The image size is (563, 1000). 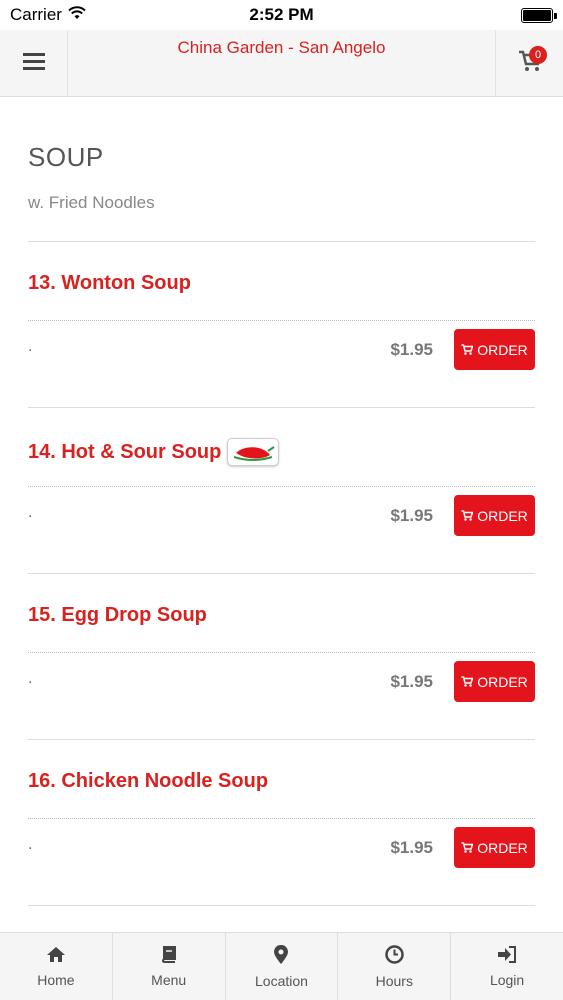 What do you see at coordinates (539, 15) in the screenshot?
I see `battery-icon` at bounding box center [539, 15].